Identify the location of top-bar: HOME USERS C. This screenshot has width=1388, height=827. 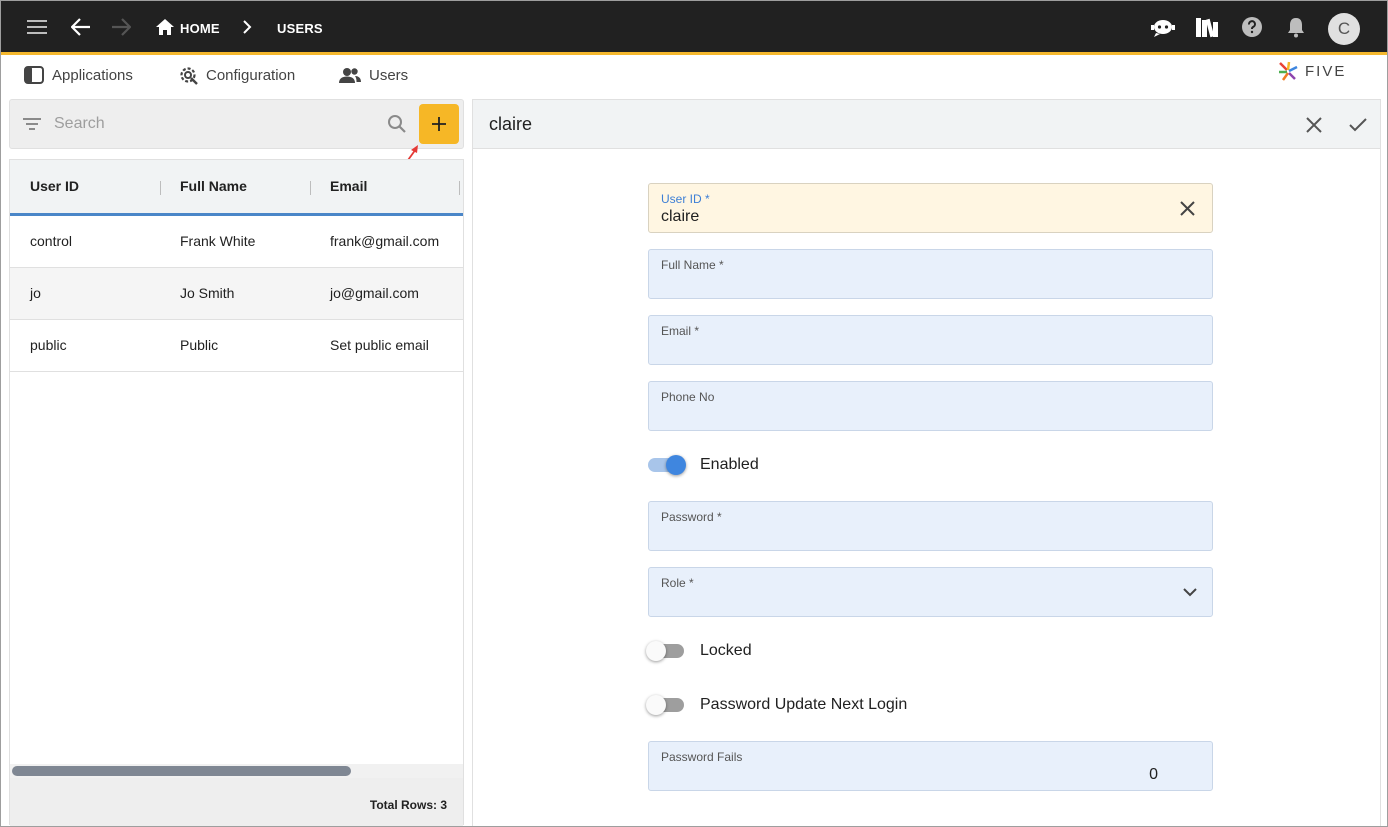
(694, 28).